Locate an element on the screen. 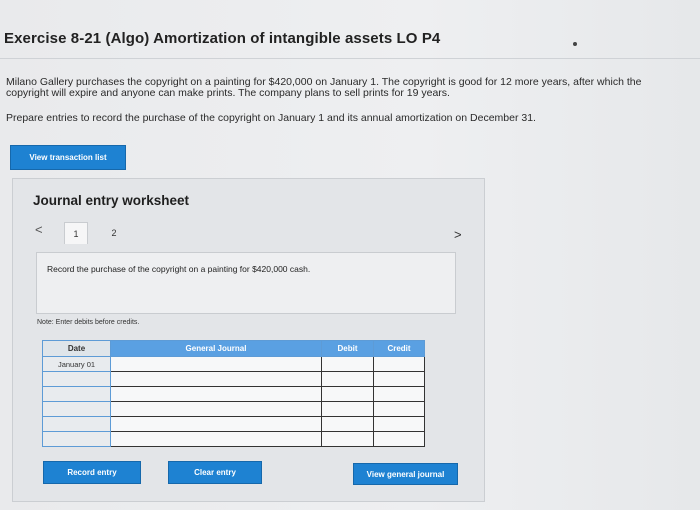 Image resolution: width=700 pixels, height=510 pixels. tab-entry-2: 2 is located at coordinates (114, 233).